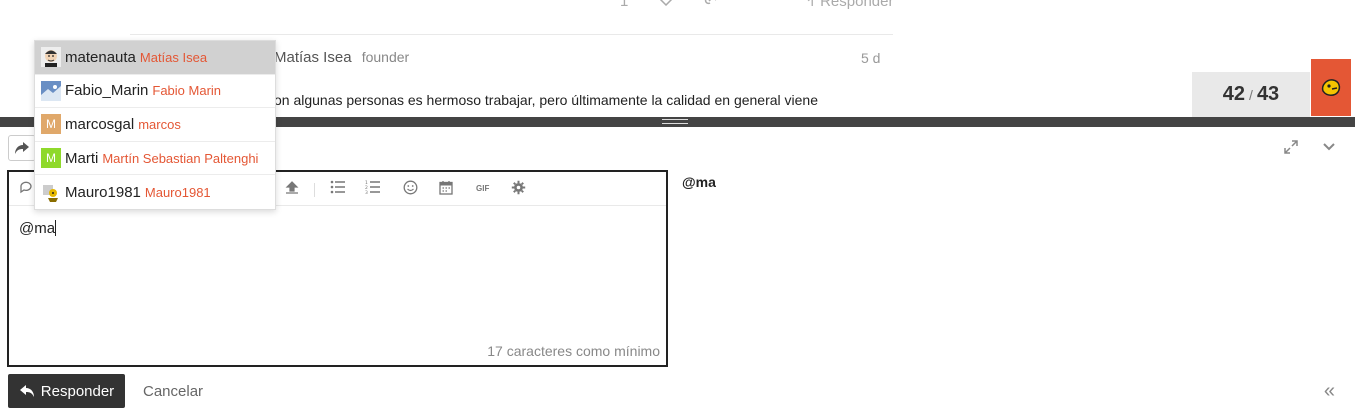 The image size is (1355, 413). What do you see at coordinates (100, 124) in the screenshot?
I see `autocomplete-username: marcosgal` at bounding box center [100, 124].